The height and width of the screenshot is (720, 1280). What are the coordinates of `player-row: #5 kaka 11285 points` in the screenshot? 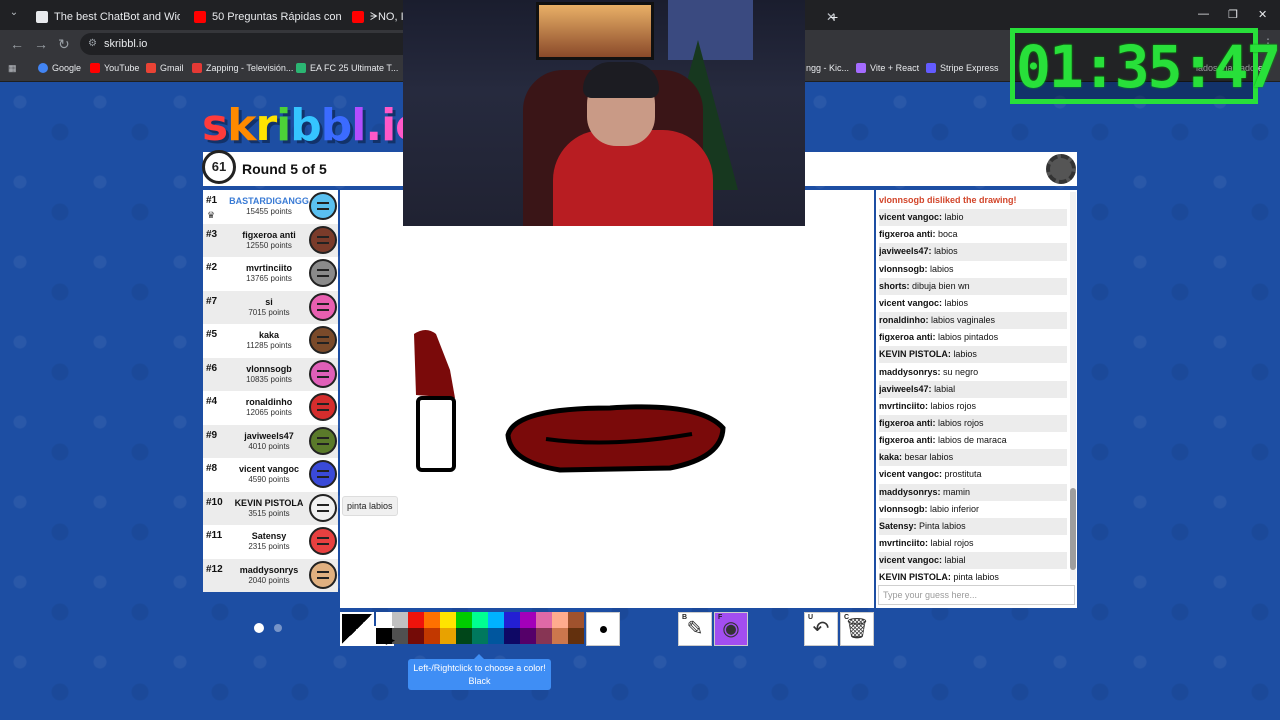 It's located at (270, 341).